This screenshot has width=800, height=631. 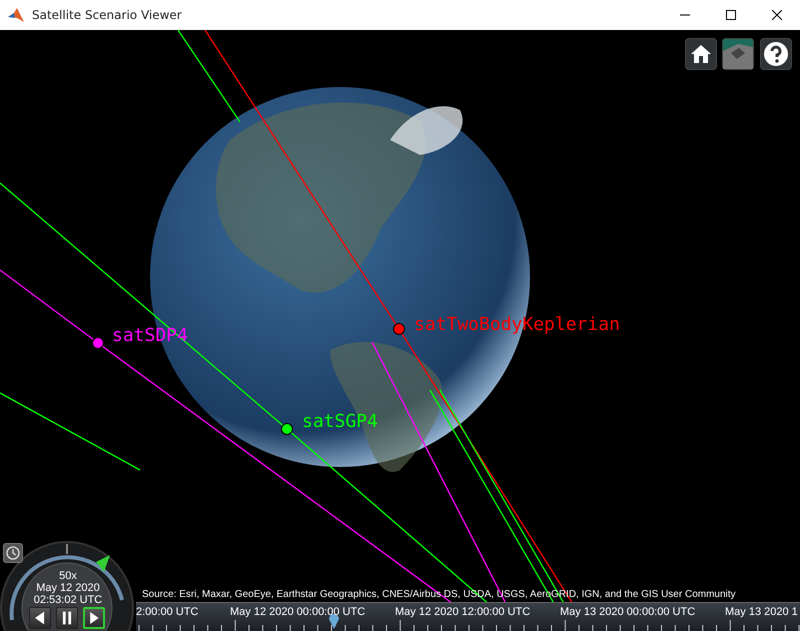 What do you see at coordinates (777, 15) in the screenshot?
I see `close-icon` at bounding box center [777, 15].